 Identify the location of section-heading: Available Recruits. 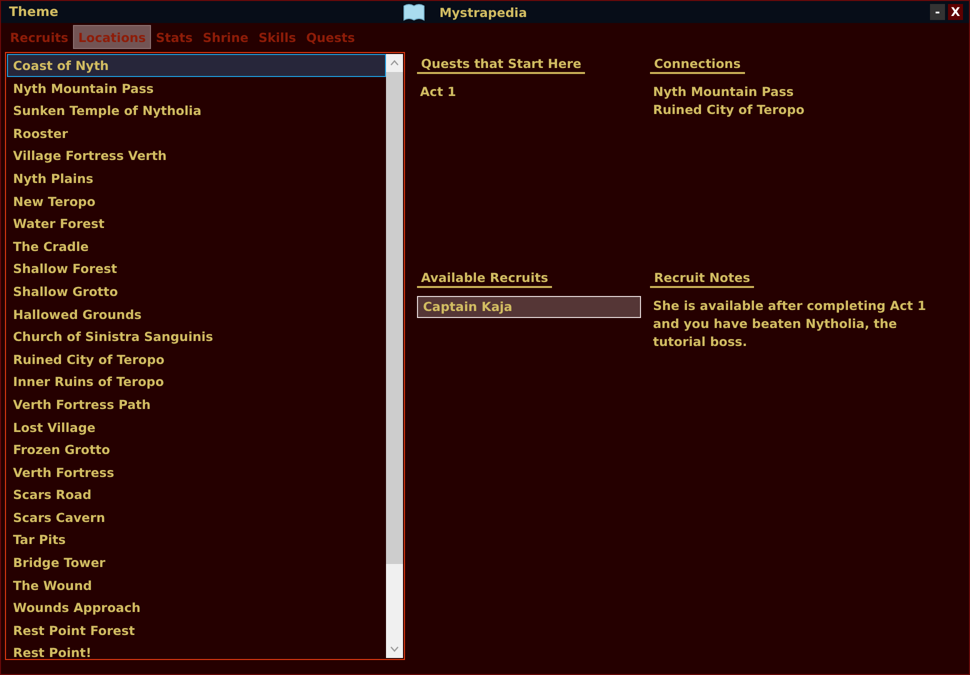
(484, 279).